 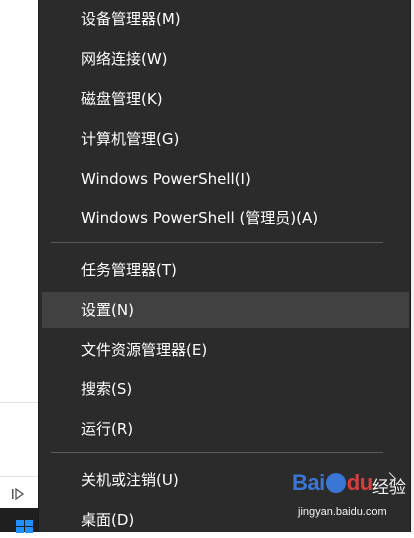 I want to click on menu-item-file-explorer: 文件资源管理器(E), so click(x=225, y=350).